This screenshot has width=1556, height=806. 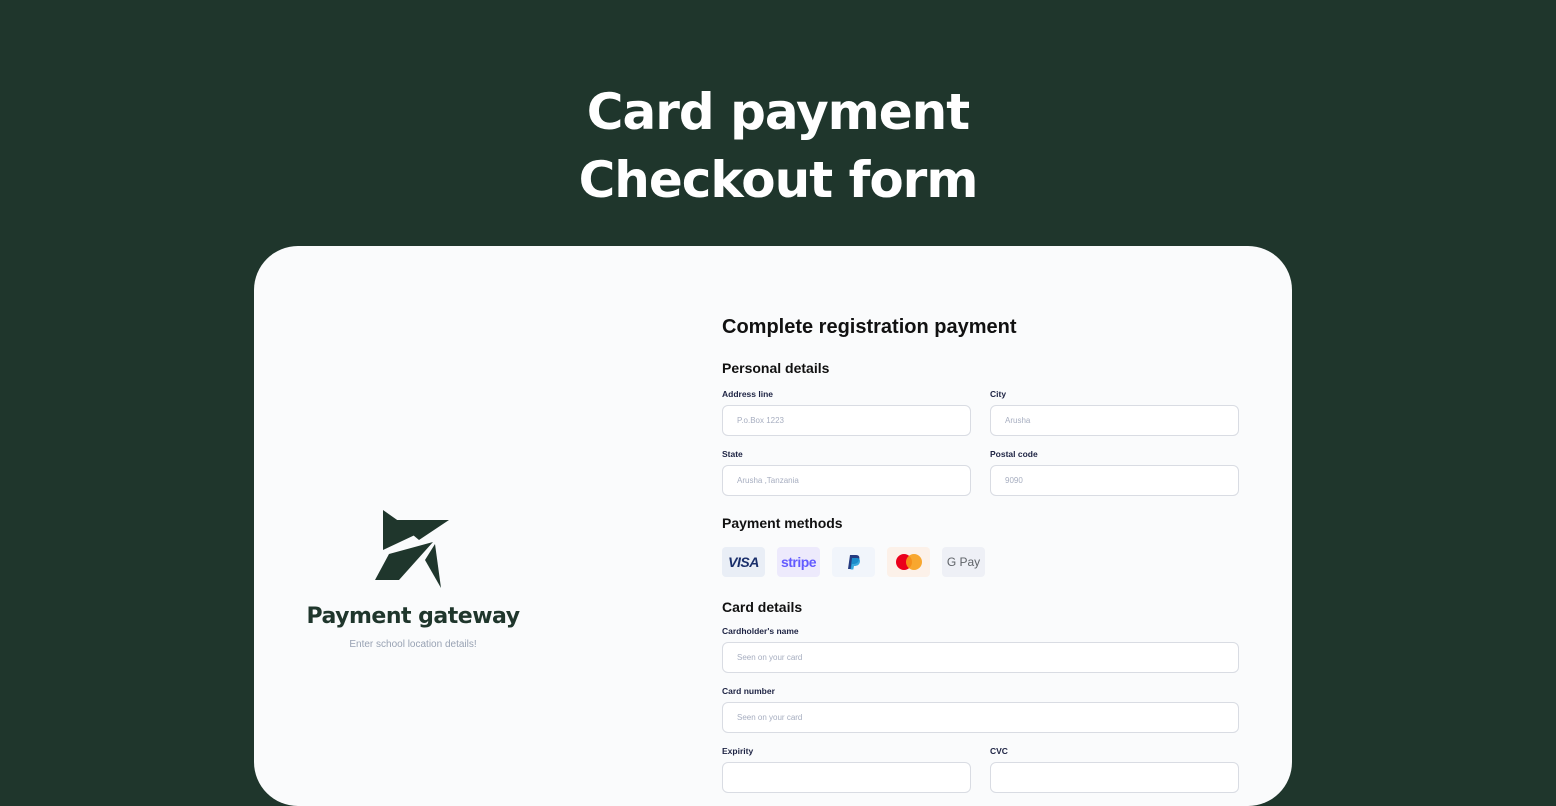 I want to click on city-input, so click(x=1114, y=420).